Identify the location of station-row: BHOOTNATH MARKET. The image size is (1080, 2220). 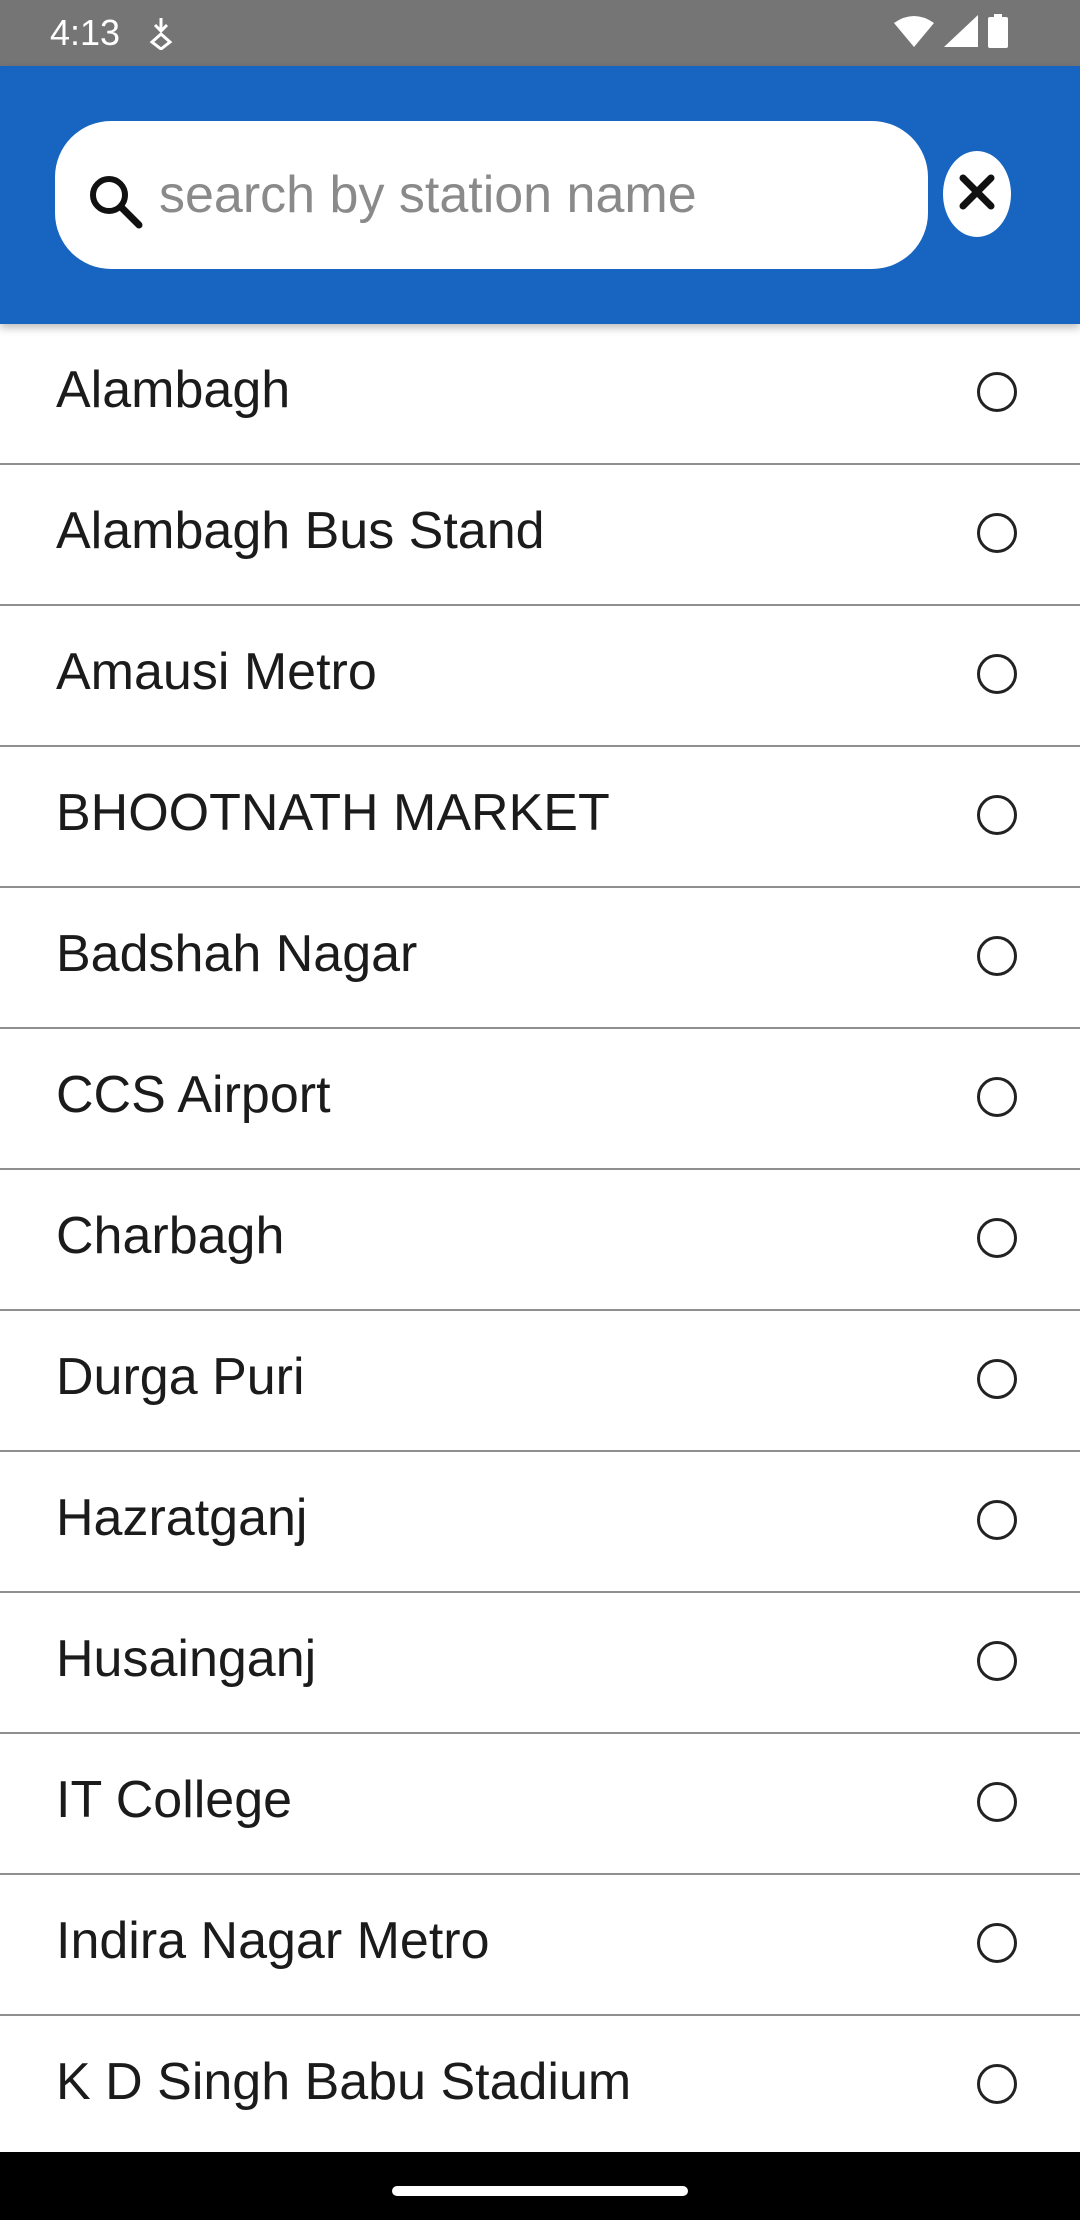
(540, 817).